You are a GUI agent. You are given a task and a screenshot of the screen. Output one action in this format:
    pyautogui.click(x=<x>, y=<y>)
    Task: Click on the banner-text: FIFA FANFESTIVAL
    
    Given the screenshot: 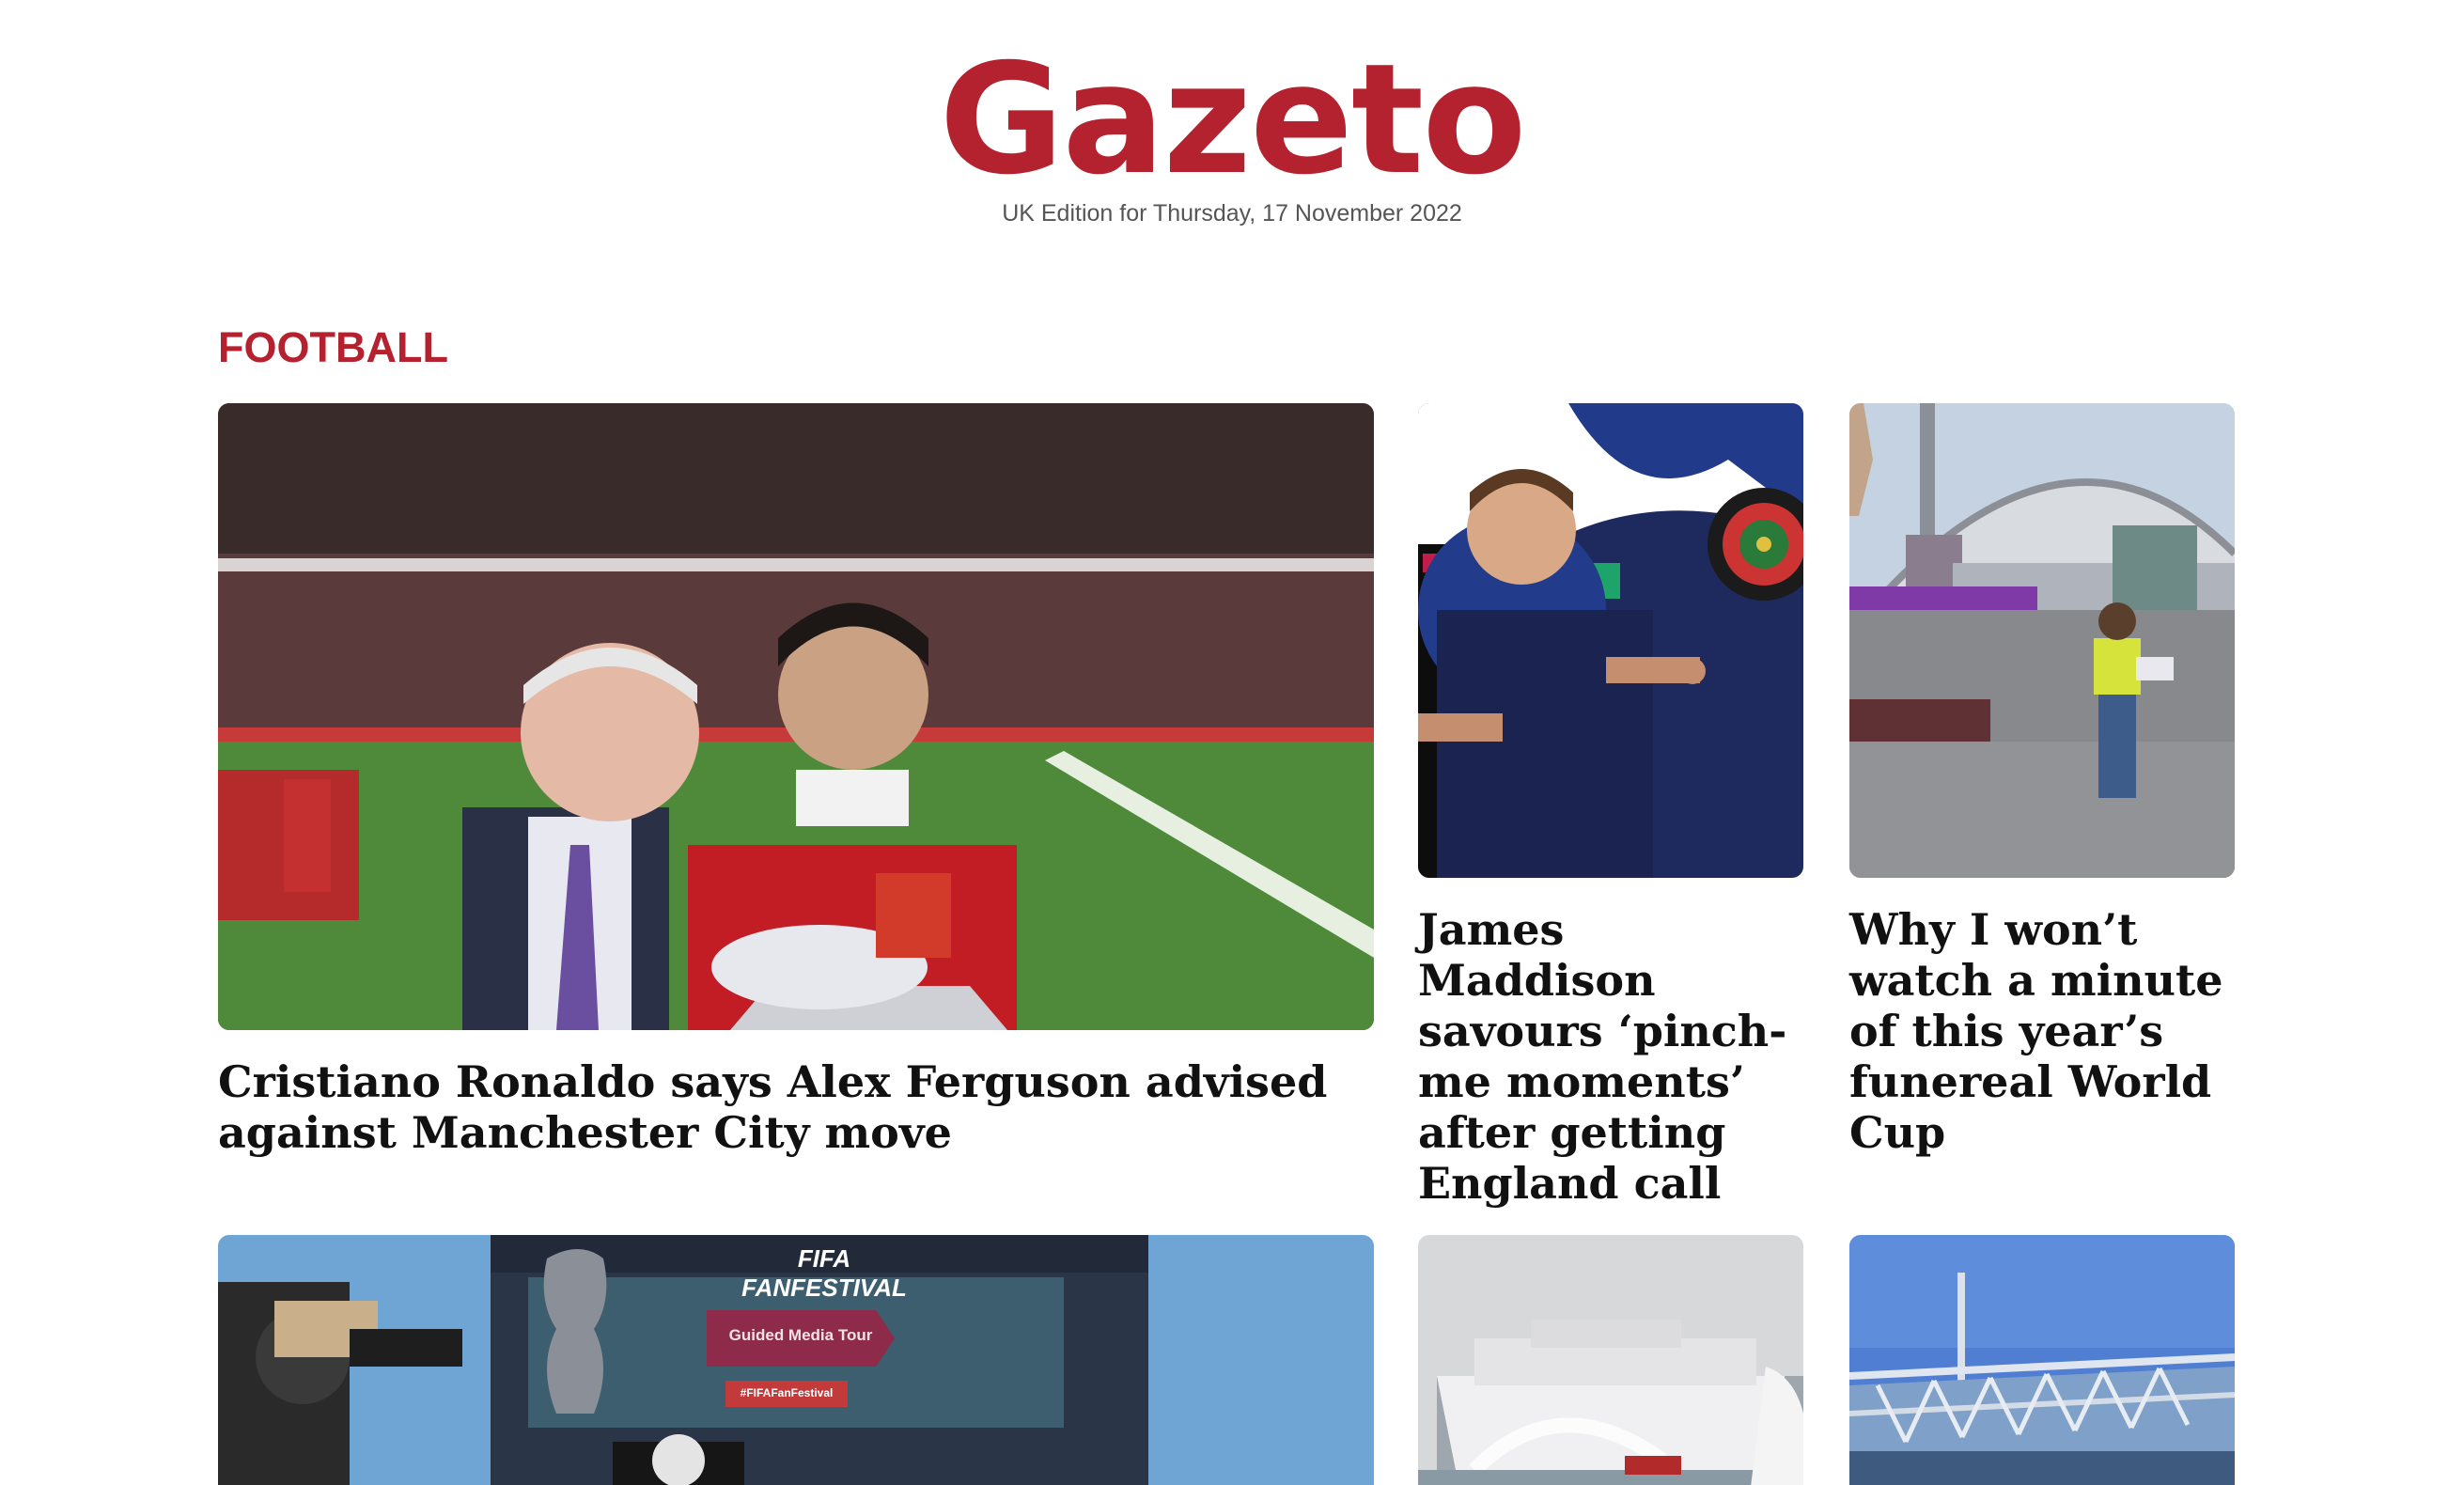 What is the action you would take?
    pyautogui.click(x=824, y=1273)
    